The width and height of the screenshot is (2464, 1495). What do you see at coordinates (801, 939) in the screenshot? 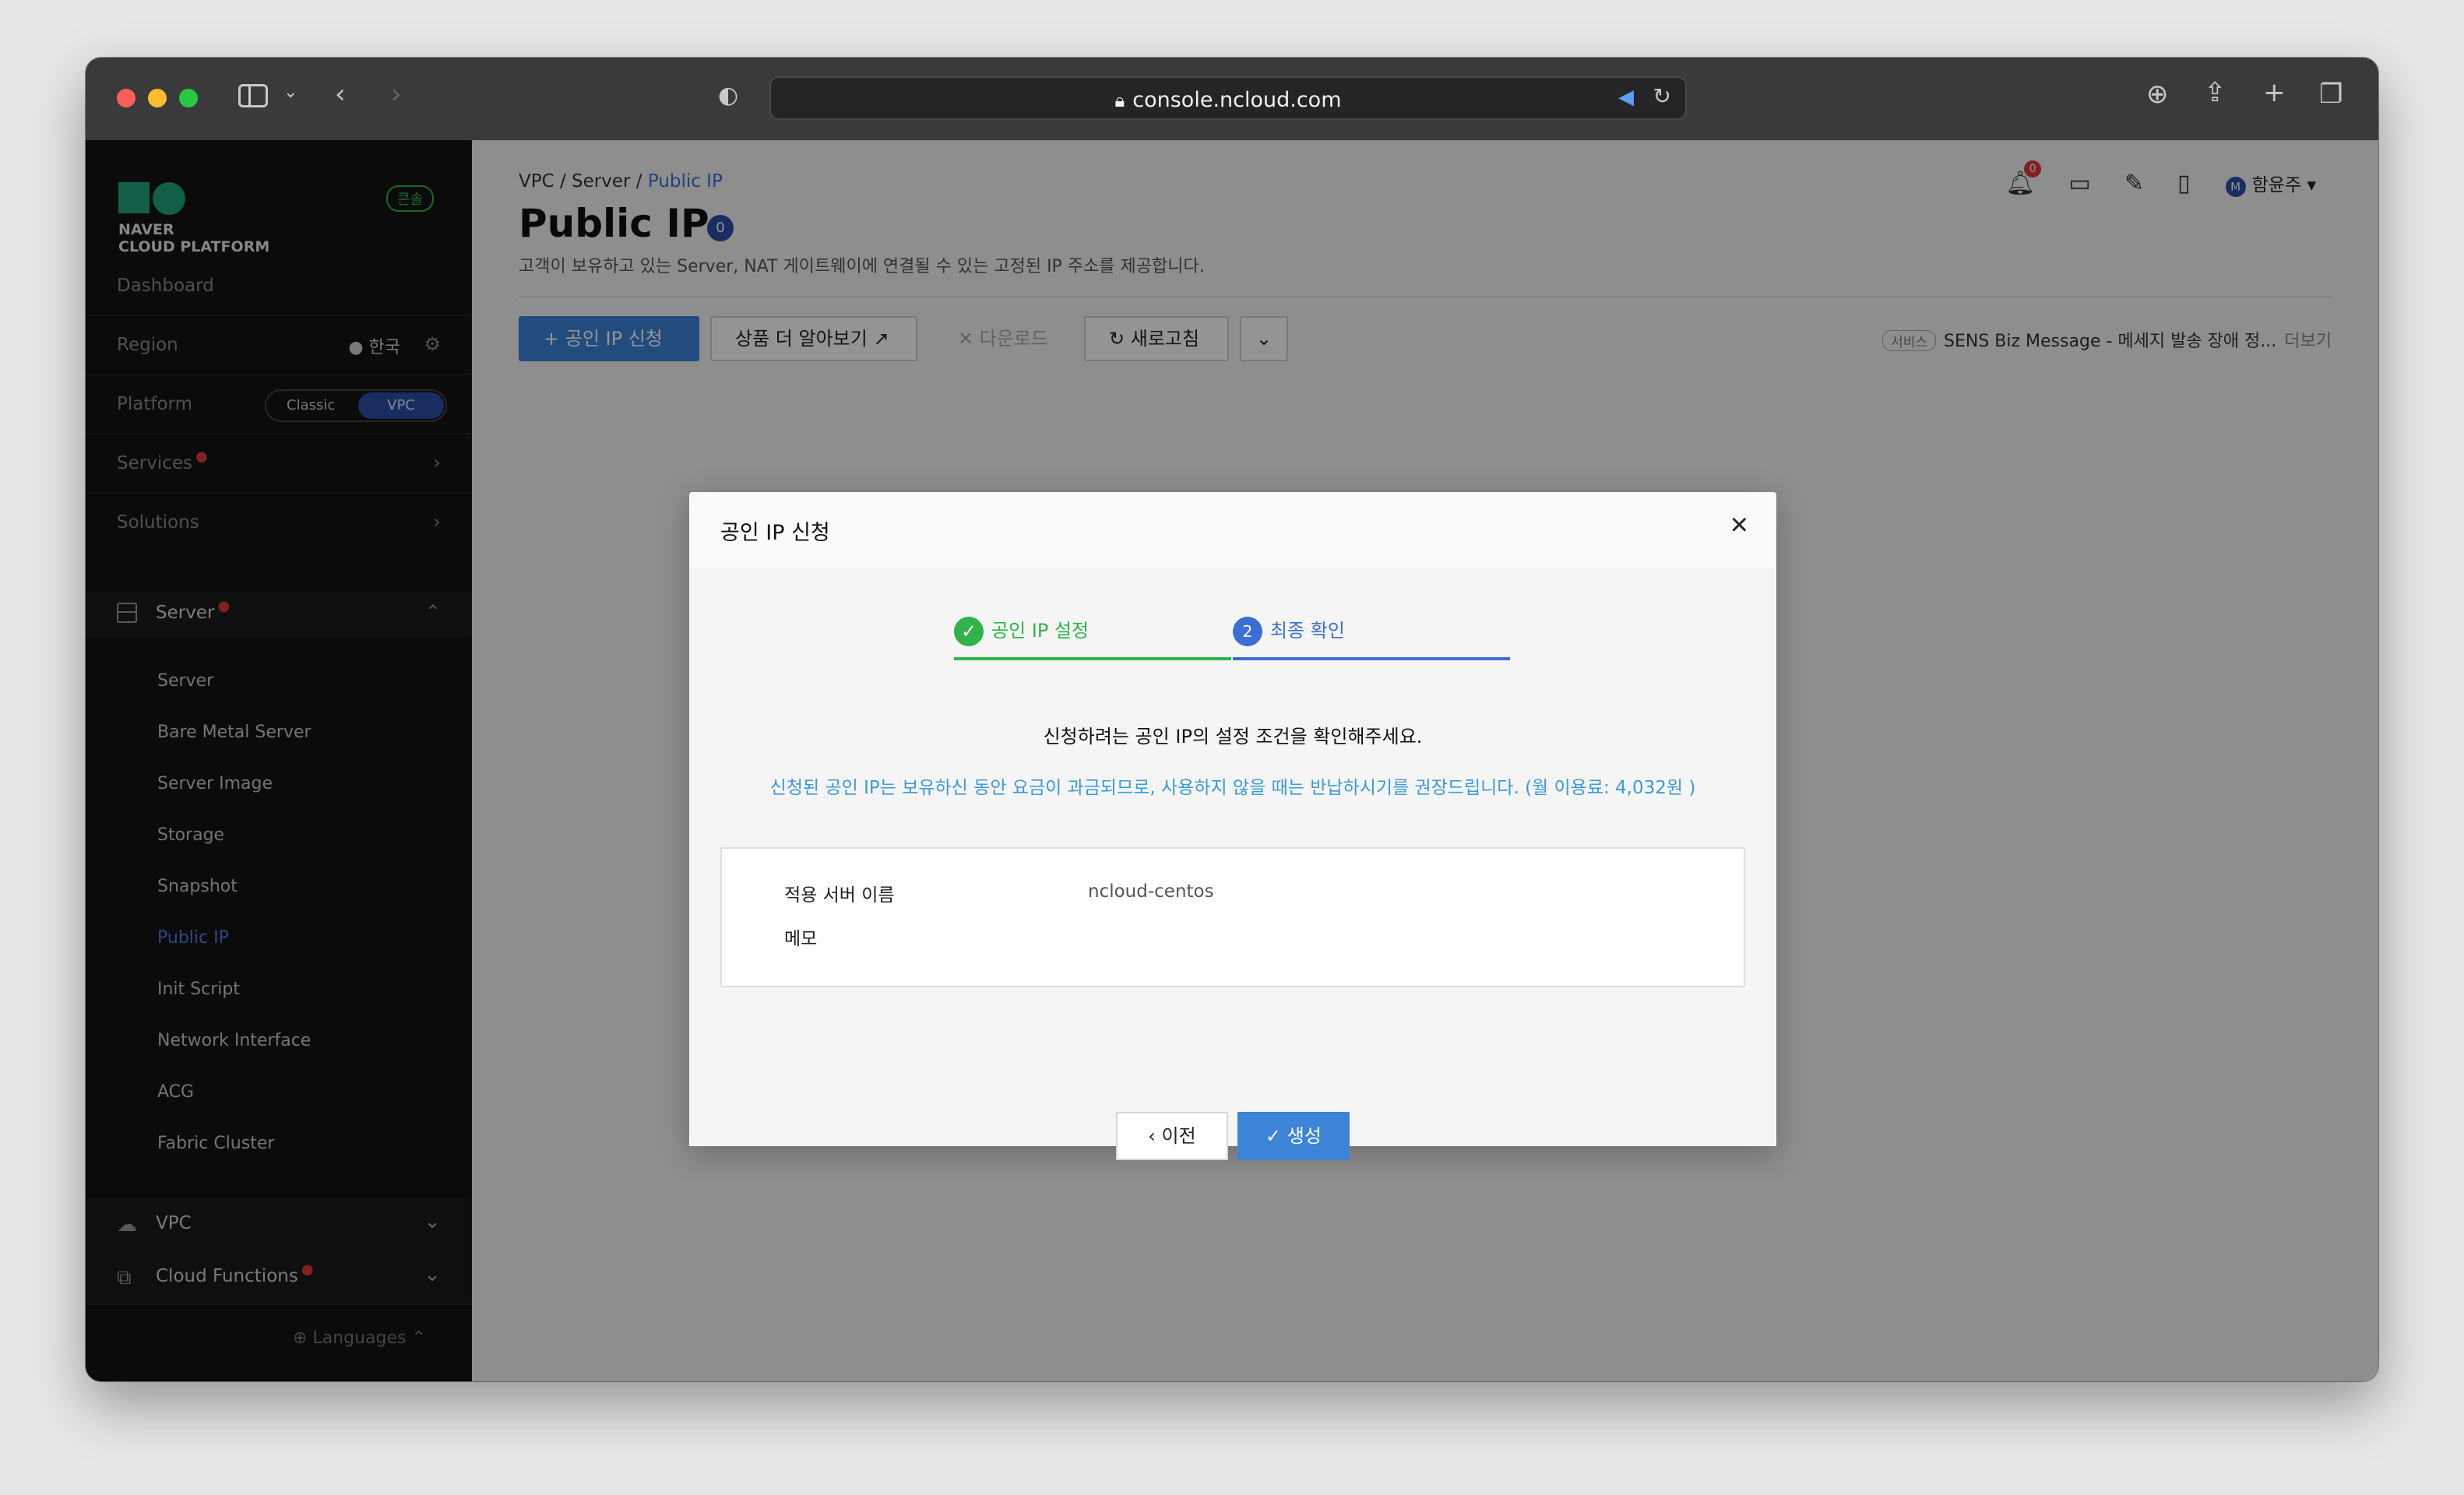
I see `memo-label: 메모` at bounding box center [801, 939].